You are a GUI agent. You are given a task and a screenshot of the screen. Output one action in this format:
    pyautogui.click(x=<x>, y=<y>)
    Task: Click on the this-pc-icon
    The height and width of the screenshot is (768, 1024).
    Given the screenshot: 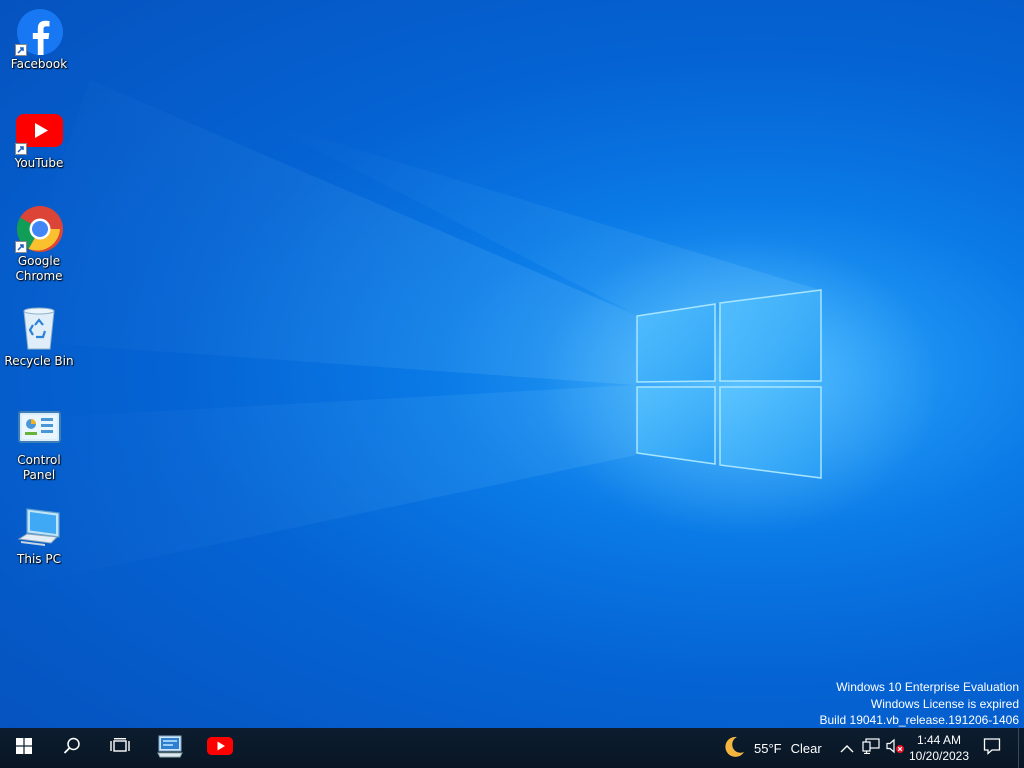 What is the action you would take?
    pyautogui.click(x=39, y=527)
    